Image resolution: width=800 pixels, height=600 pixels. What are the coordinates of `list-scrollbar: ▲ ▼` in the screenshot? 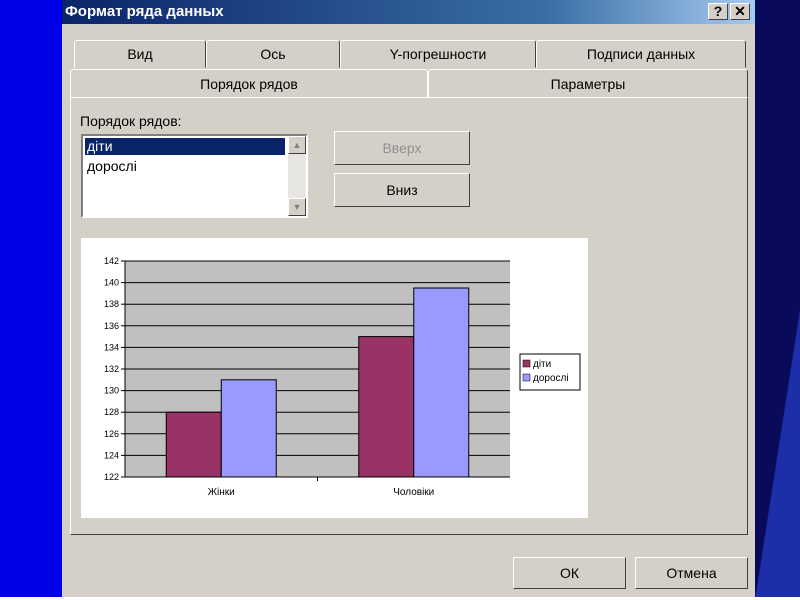 It's located at (297, 176).